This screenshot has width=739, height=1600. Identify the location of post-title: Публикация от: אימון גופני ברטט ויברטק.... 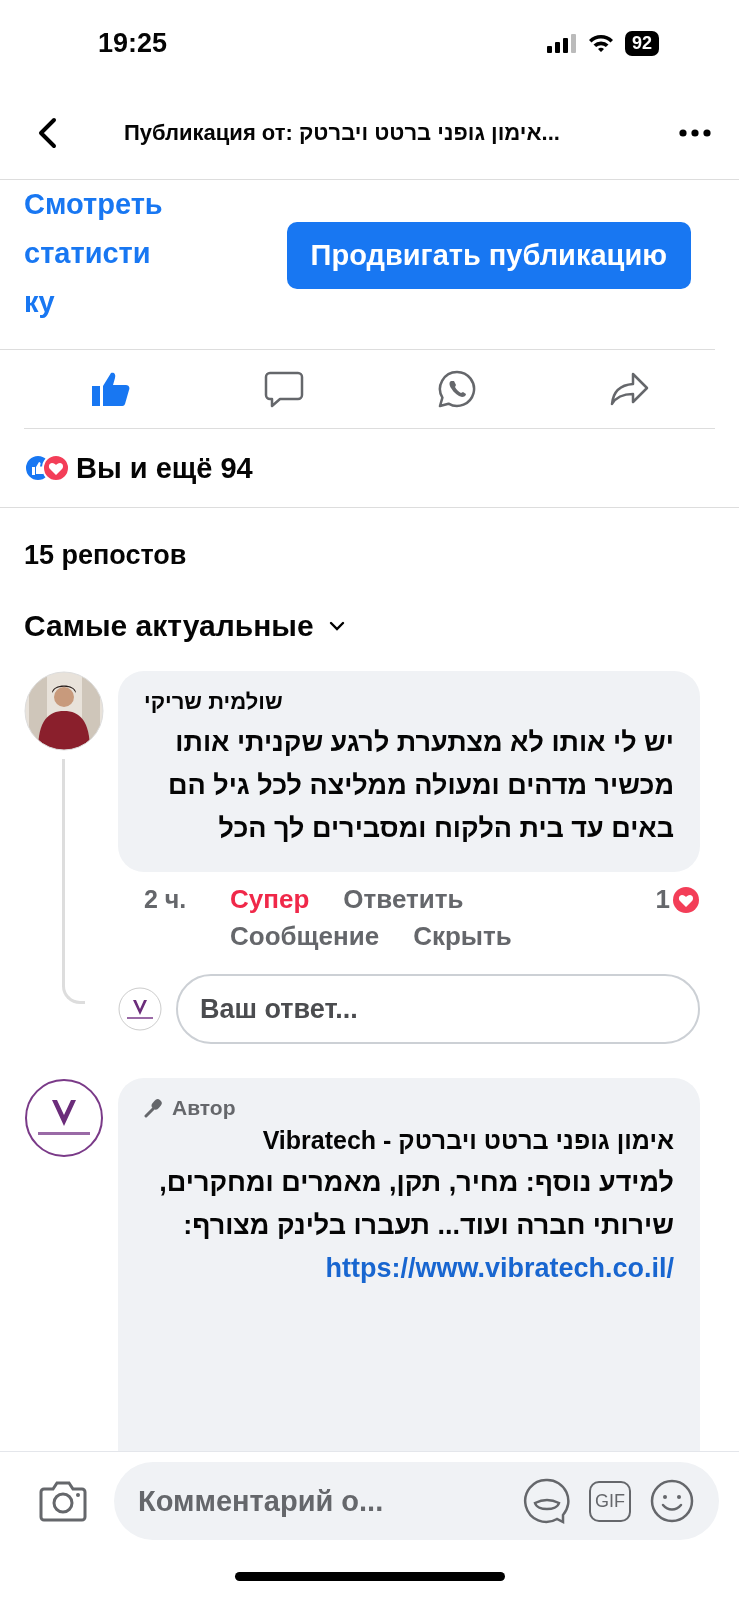
(342, 132).